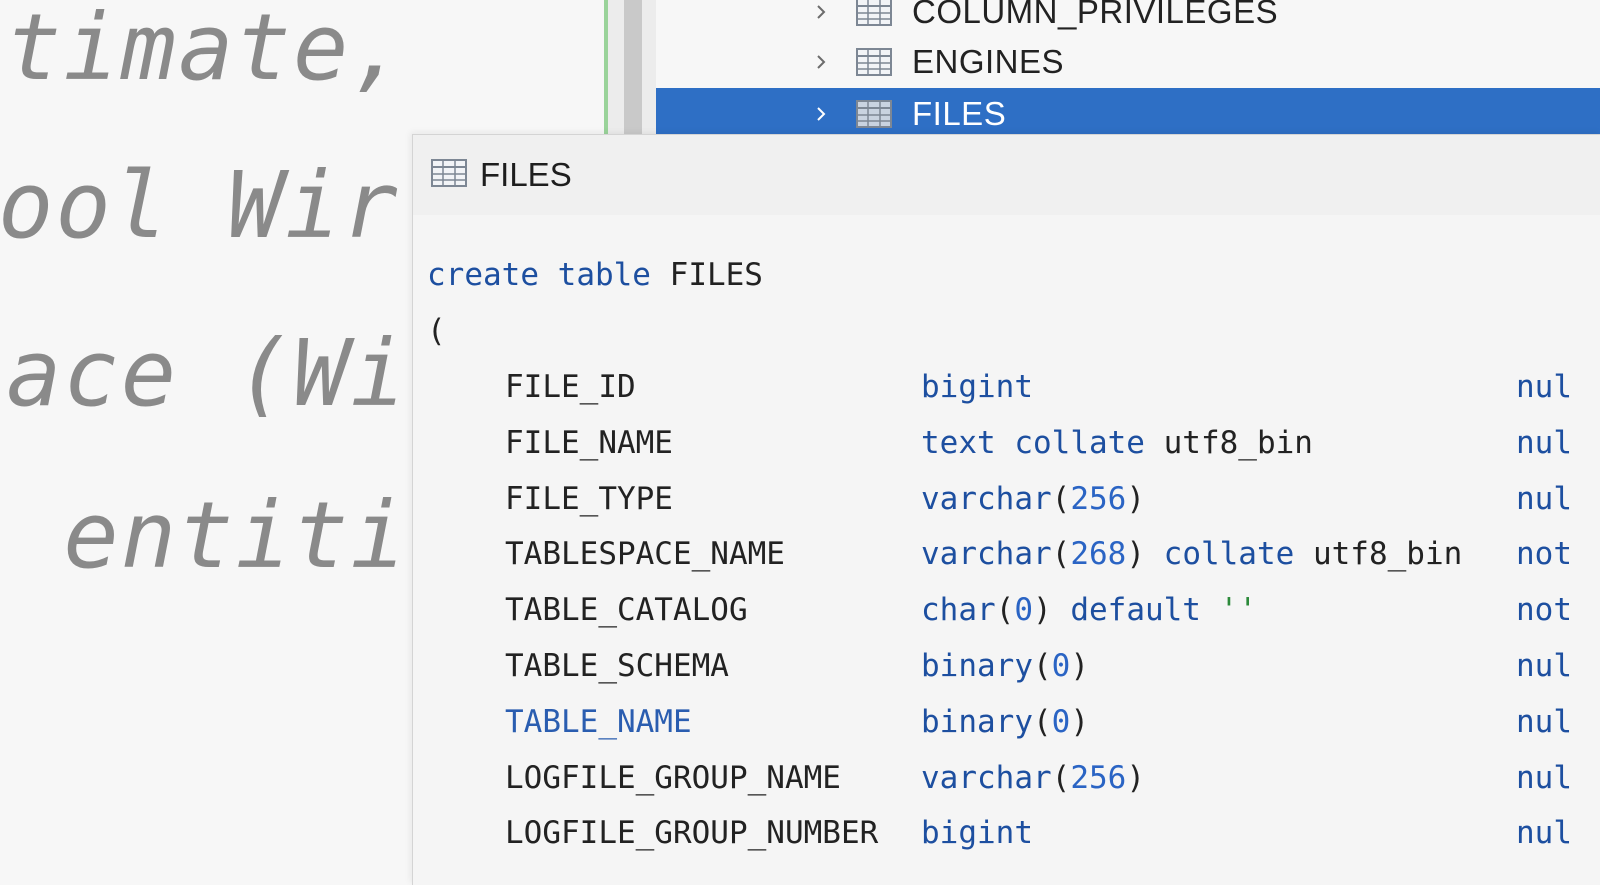  Describe the element at coordinates (207, 373) in the screenshot. I see `editor-line-3: ace (Wi` at that location.